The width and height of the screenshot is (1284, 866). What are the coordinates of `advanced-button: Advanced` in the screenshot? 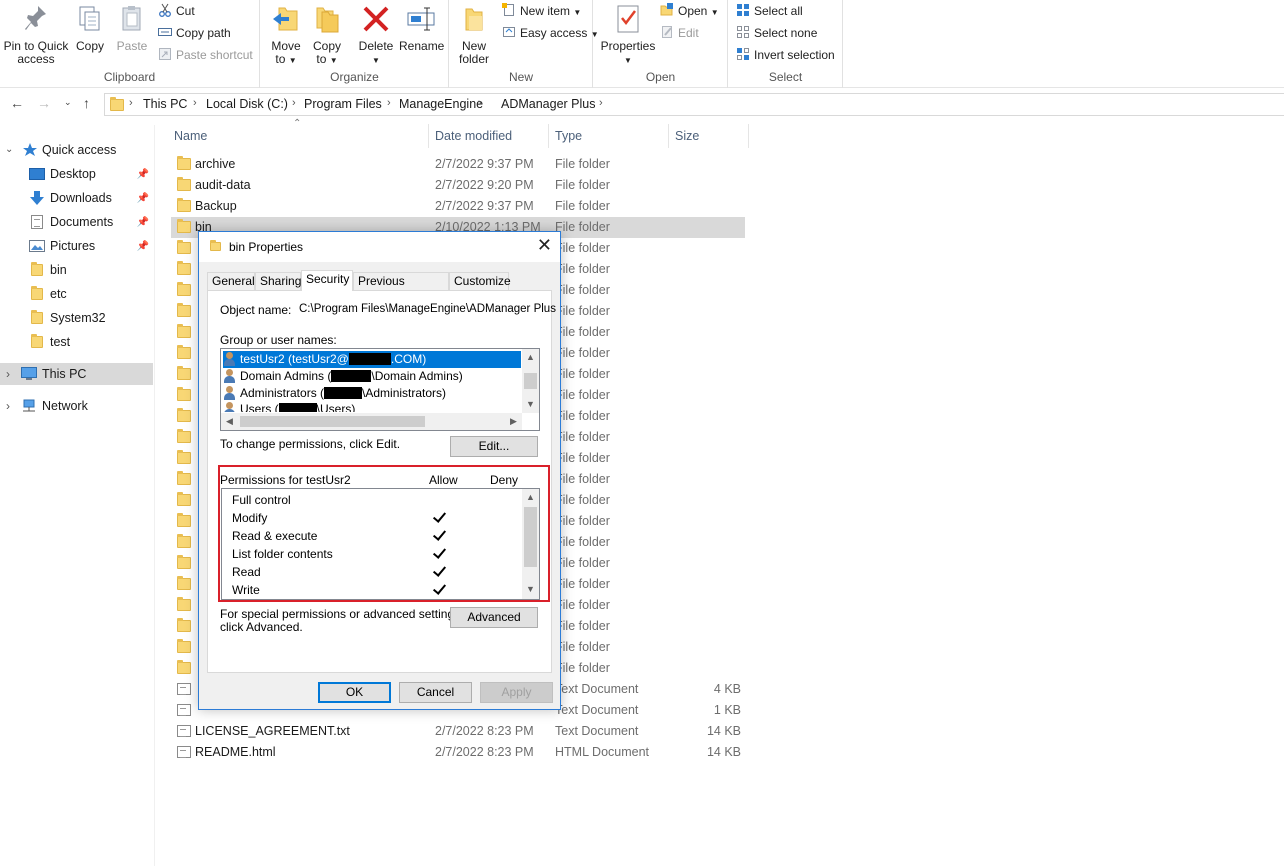 It's located at (494, 617).